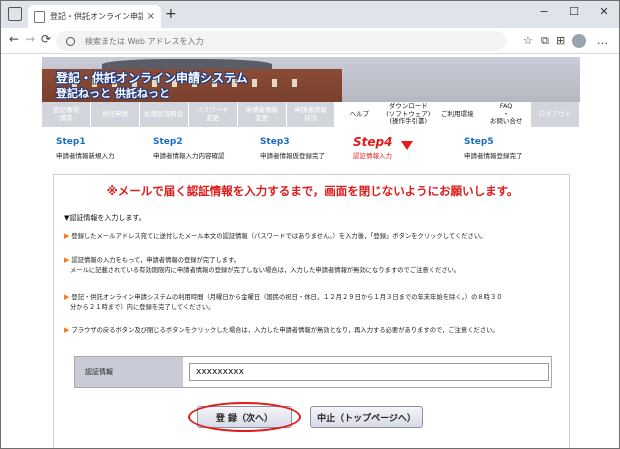 The image size is (620, 449). Describe the element at coordinates (46, 39) in the screenshot. I see `reload-icon: ⟳` at that location.